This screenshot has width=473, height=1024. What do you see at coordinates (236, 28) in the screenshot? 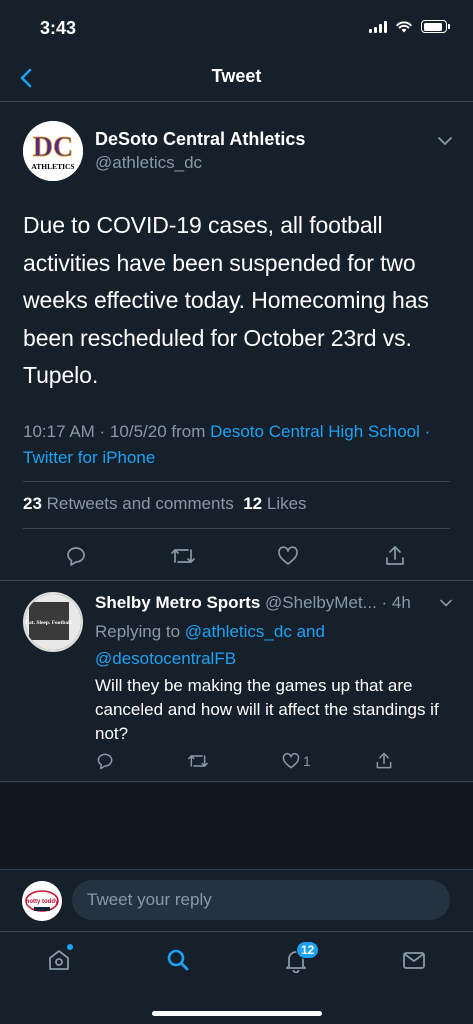
I see `status-bar: 3:43` at bounding box center [236, 28].